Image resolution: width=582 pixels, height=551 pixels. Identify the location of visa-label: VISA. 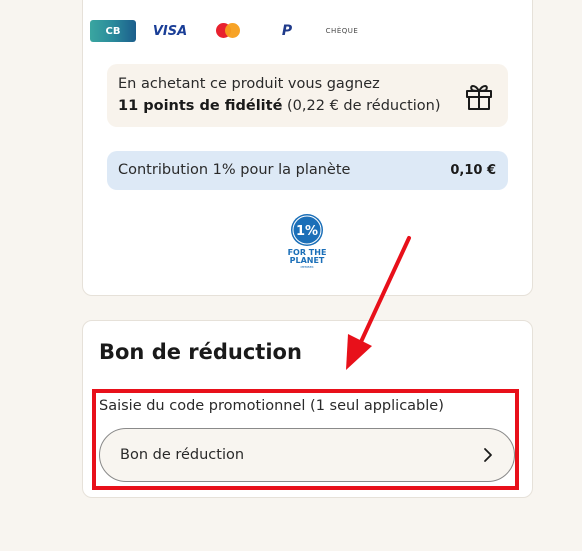
(170, 31).